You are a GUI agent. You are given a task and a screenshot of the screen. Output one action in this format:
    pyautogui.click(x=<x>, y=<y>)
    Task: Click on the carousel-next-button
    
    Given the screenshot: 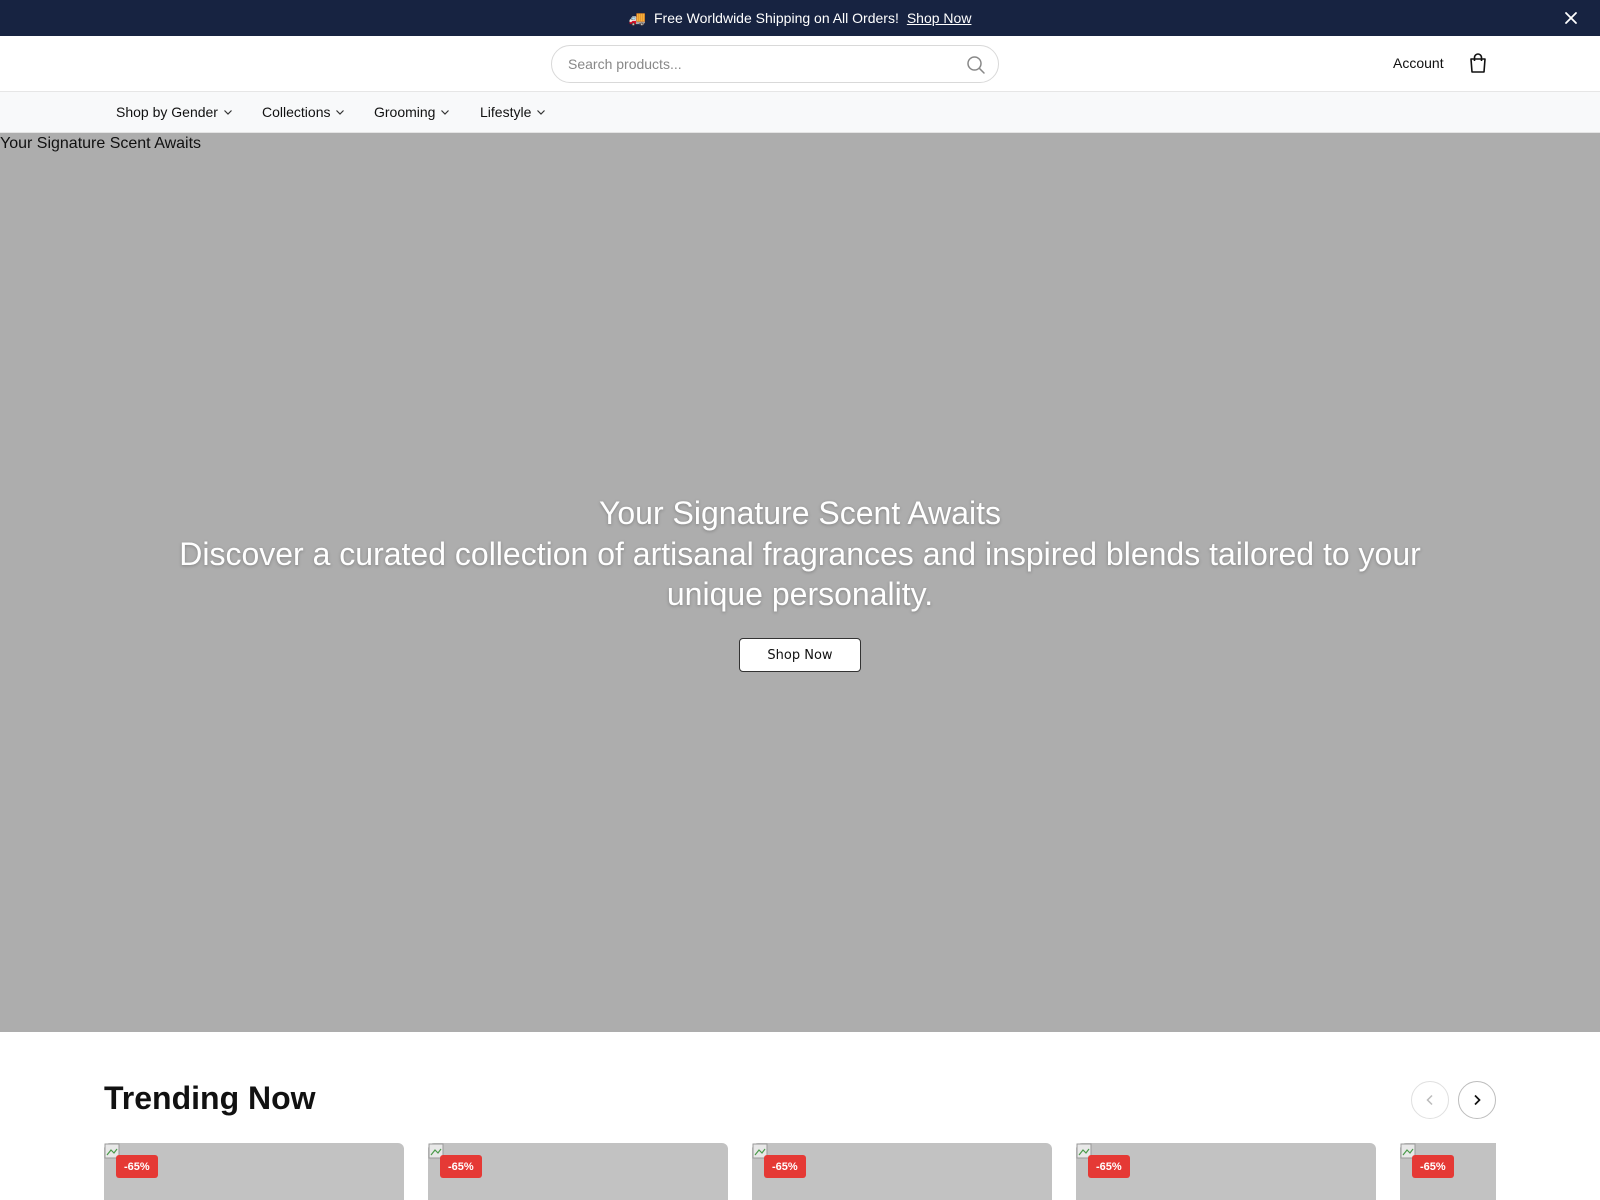 What is the action you would take?
    pyautogui.click(x=1477, y=1100)
    